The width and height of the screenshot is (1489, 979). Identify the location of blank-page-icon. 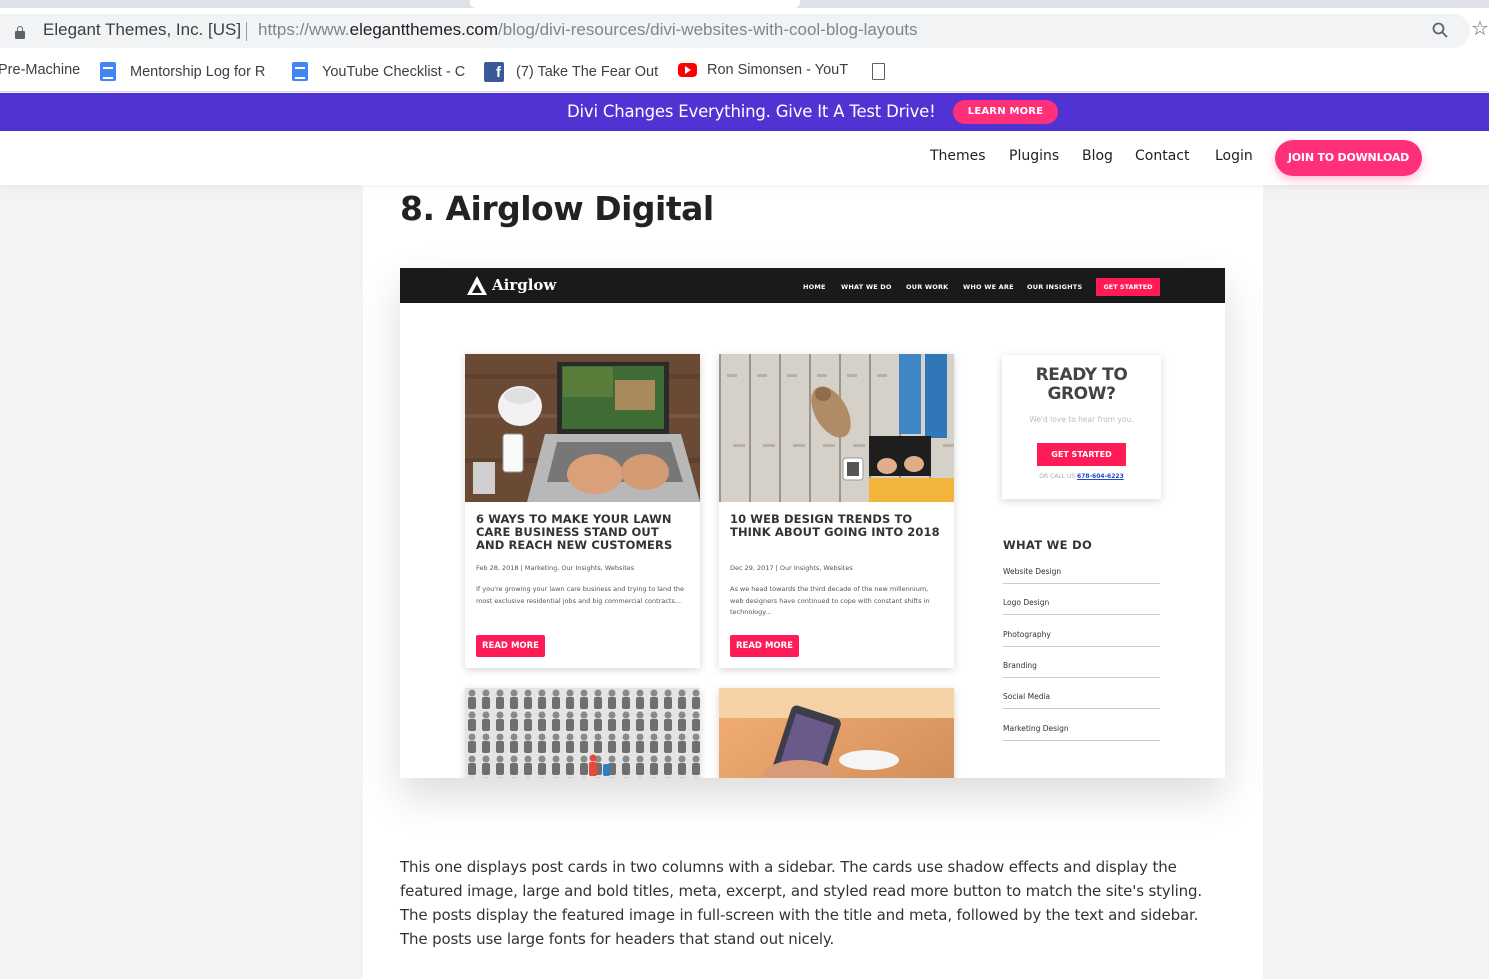
(878, 71).